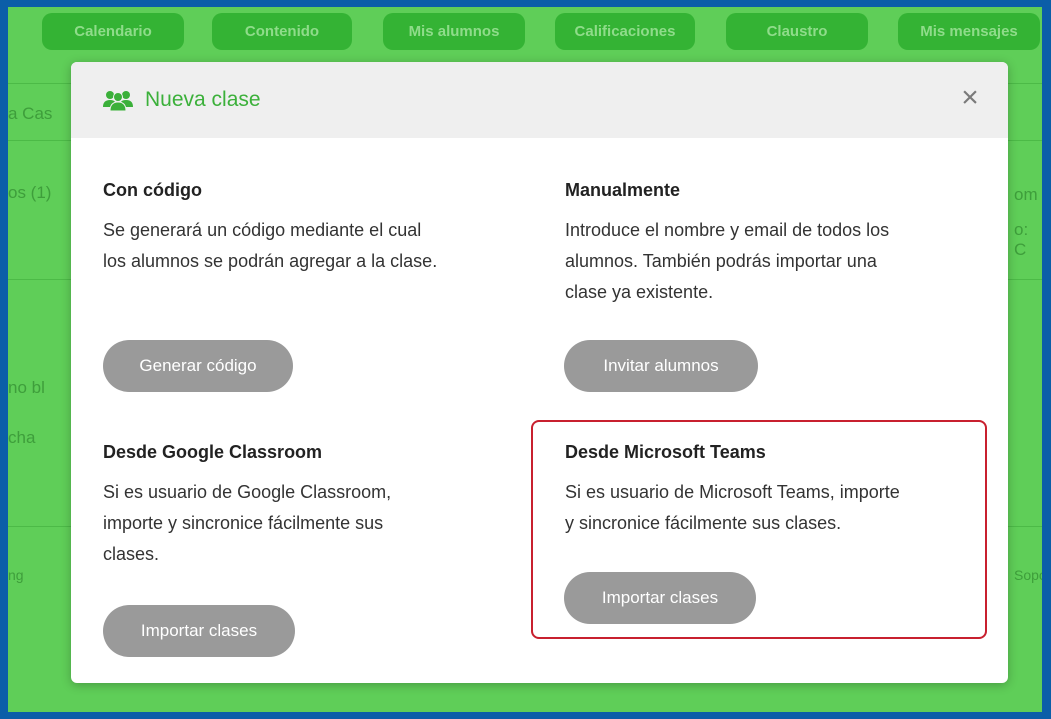 This screenshot has height=719, width=1051. Describe the element at coordinates (247, 492) in the screenshot. I see `description-line: Si es usuario de Google Classroom,` at that location.